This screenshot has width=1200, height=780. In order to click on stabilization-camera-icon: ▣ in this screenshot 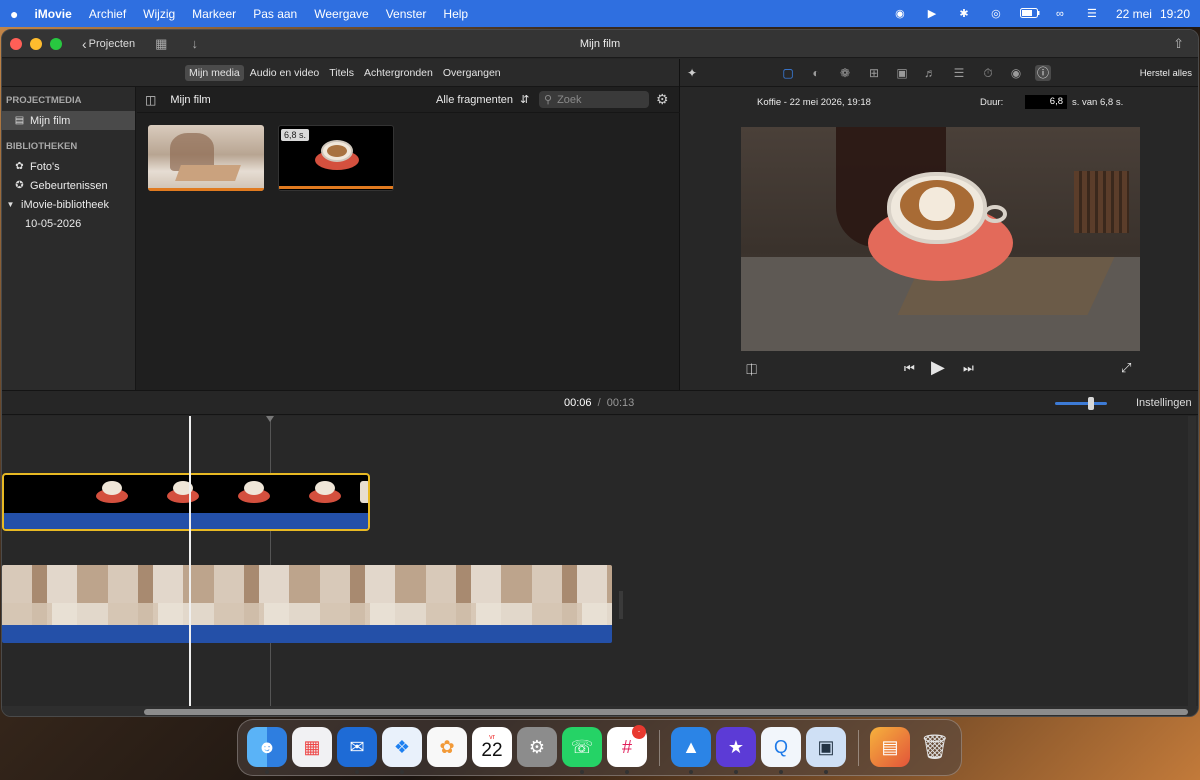, I will do `click(902, 73)`.